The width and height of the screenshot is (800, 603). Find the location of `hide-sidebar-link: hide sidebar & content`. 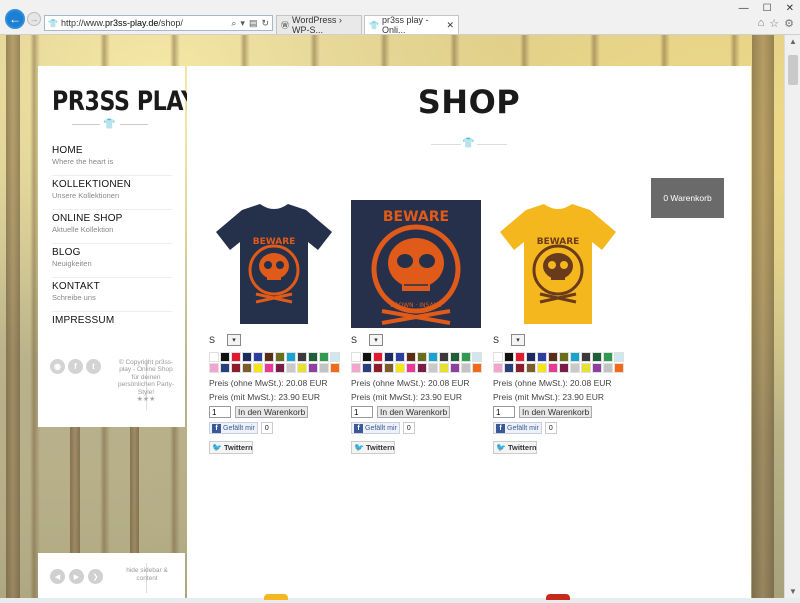

hide-sidebar-link: hide sidebar & content is located at coordinates (147, 575).